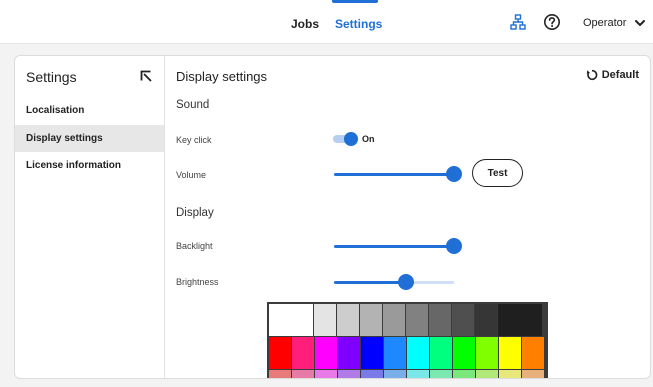 This screenshot has width=653, height=387. I want to click on user-menu: Operator, so click(614, 23).